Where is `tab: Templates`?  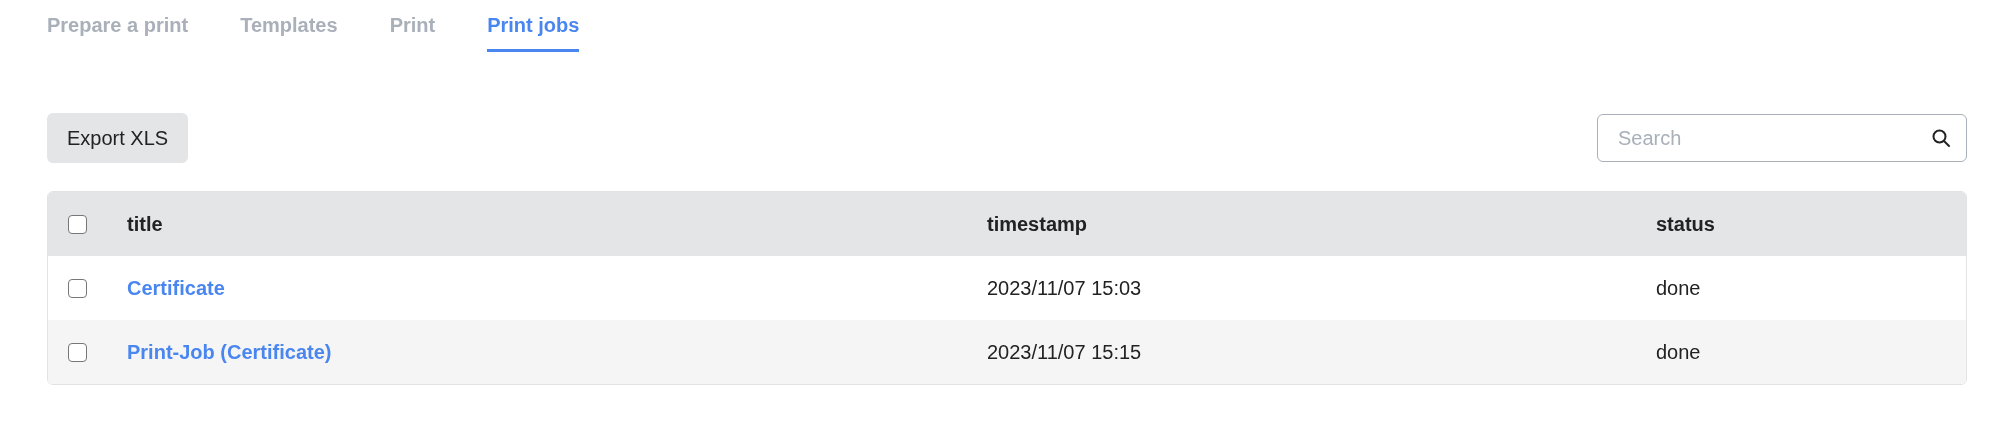
tab: Templates is located at coordinates (289, 33).